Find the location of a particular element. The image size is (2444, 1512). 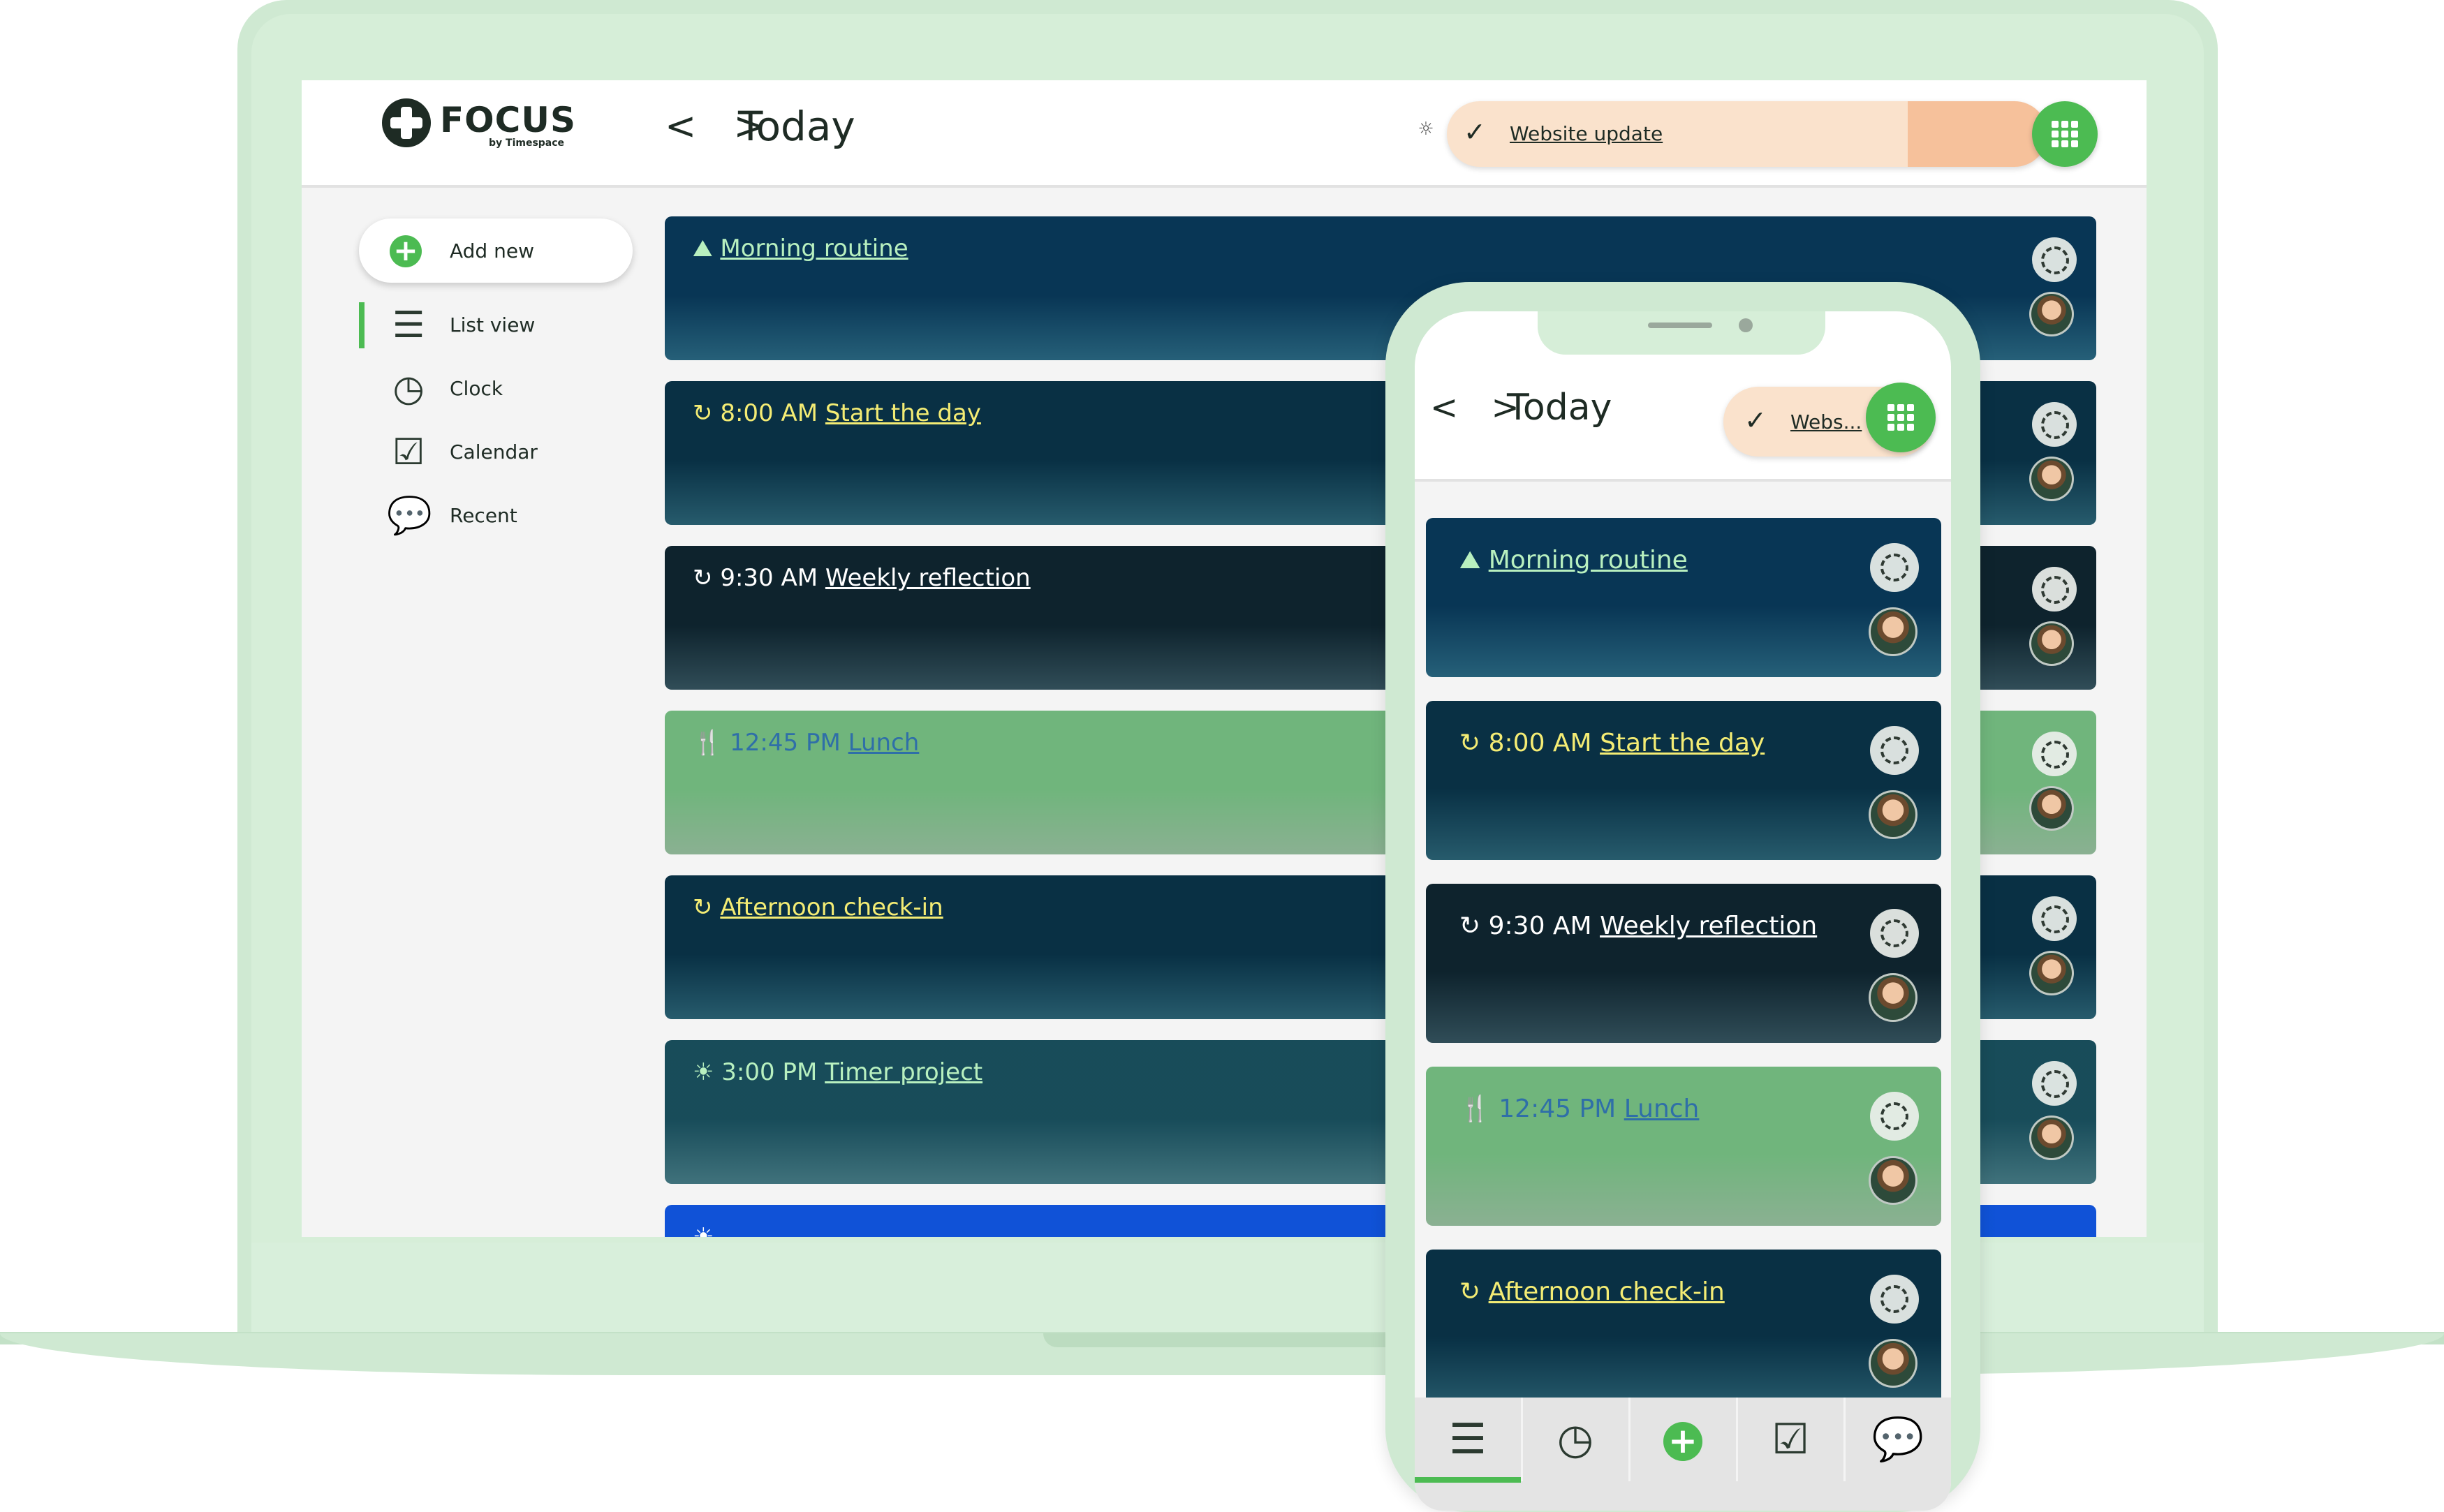

current-task-label: Website update is located at coordinates (1586, 133).